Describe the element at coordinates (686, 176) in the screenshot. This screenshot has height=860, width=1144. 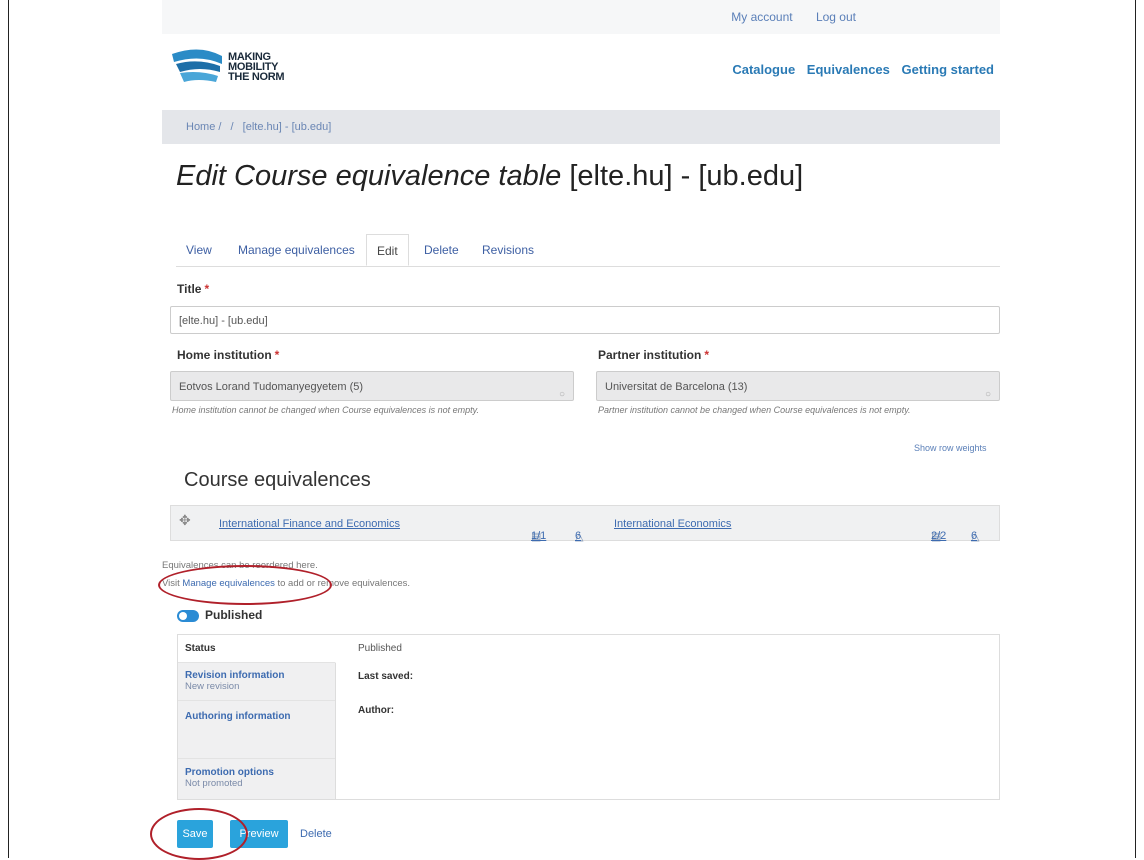
I see `page-title-suffix: [elte.hu] - [ub.edu]` at that location.